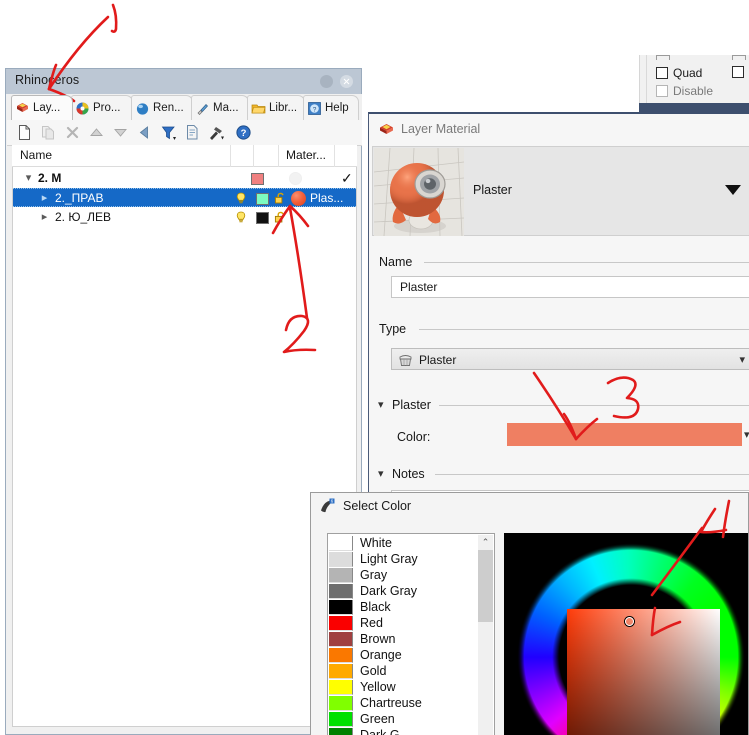 This screenshot has width=749, height=735. Describe the element at coordinates (378, 687) in the screenshot. I see `color-name: Yellow` at that location.